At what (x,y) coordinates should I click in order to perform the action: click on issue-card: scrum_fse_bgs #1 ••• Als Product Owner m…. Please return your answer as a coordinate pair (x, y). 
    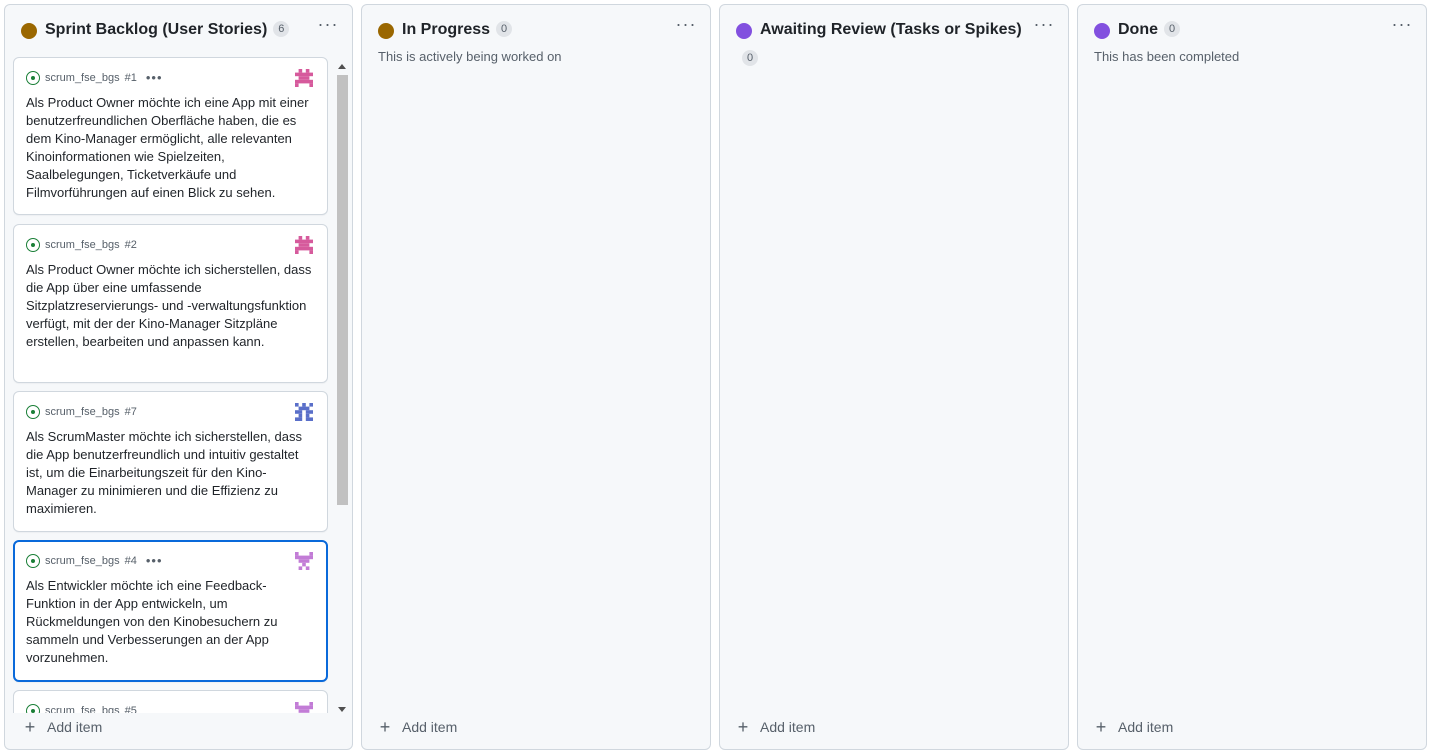
    Looking at the image, I should click on (170, 136).